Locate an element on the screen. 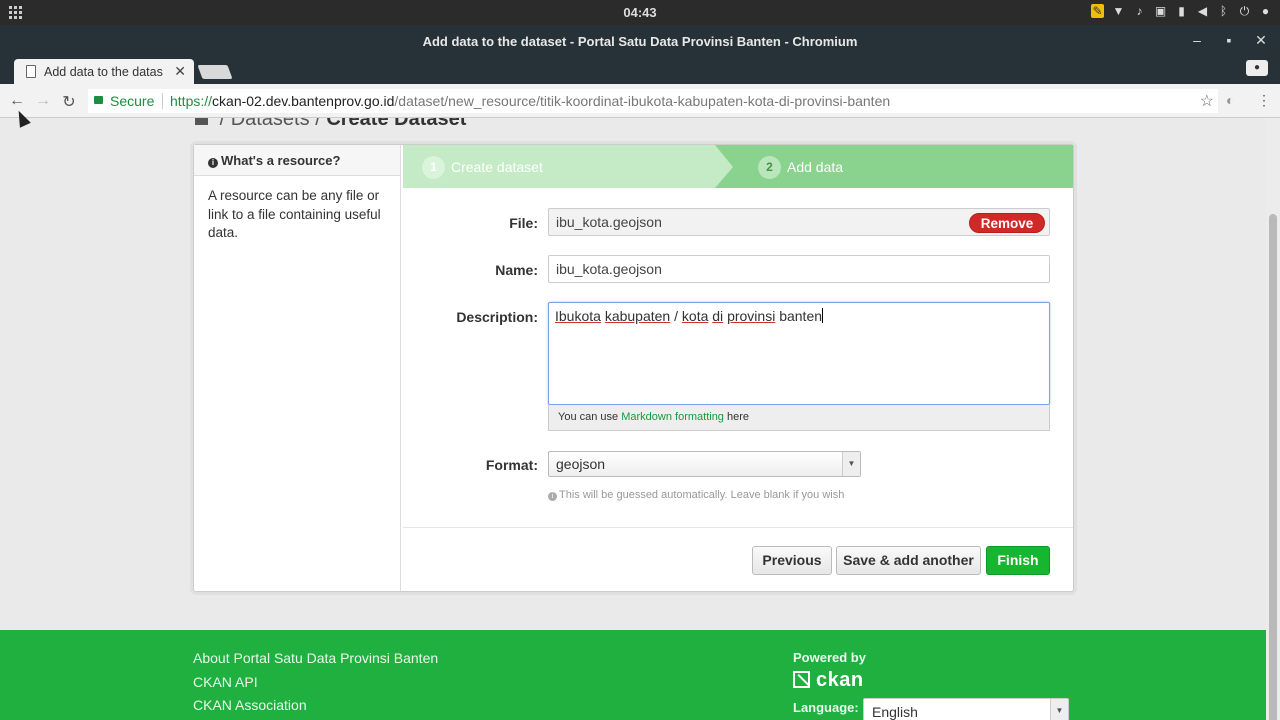 The width and height of the screenshot is (1280, 720). page-scrollbar is located at coordinates (1273, 419).